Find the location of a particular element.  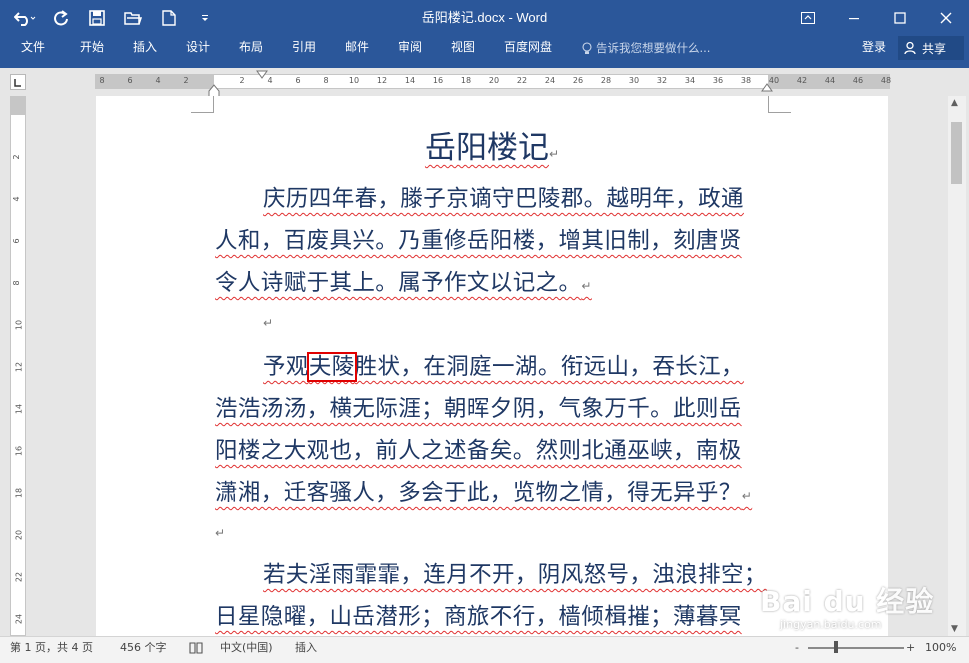

customize-qat-button is located at coordinates (205, 18).